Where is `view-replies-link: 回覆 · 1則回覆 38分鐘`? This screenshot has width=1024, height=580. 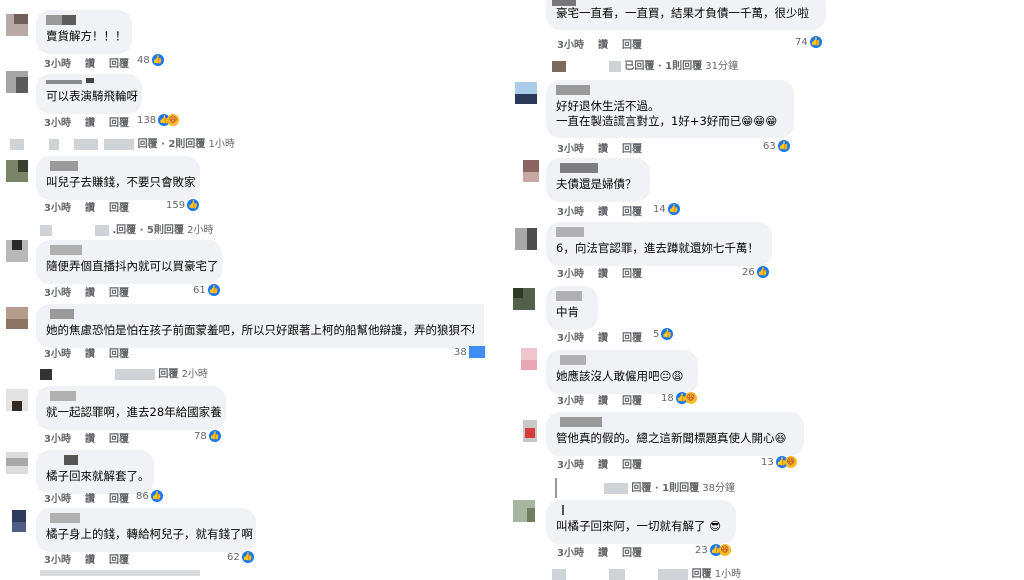
view-replies-link: 回覆 · 1則回覆 38分鐘 is located at coordinates (645, 488).